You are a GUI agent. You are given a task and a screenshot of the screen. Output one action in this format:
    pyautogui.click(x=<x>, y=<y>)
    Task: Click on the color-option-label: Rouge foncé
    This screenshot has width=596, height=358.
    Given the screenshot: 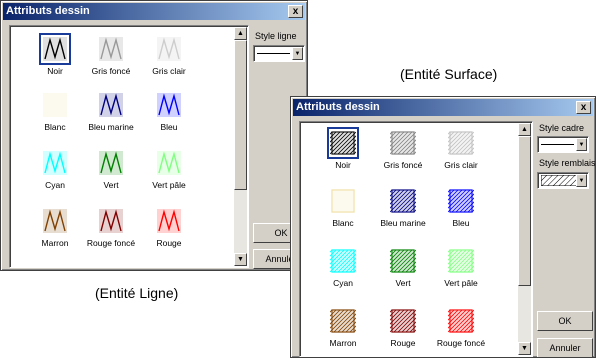 What is the action you would take?
    pyautogui.click(x=111, y=243)
    